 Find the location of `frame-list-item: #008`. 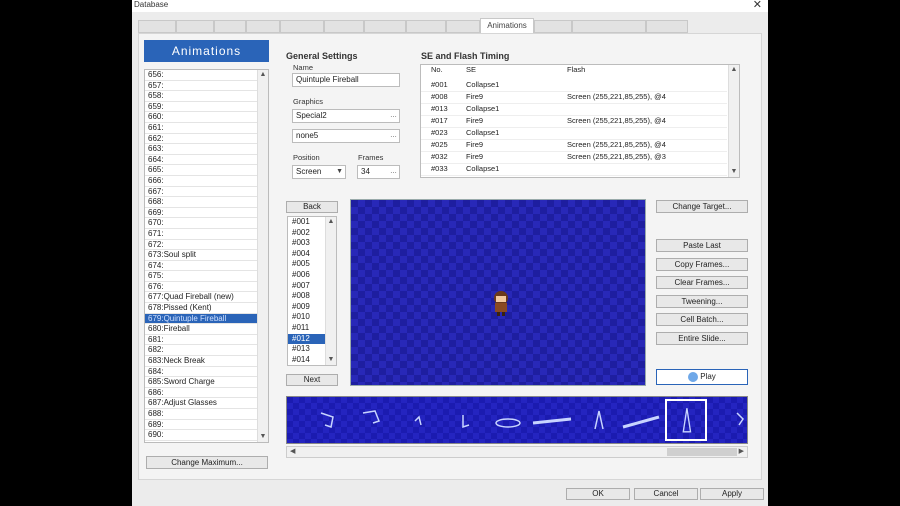

frame-list-item: #008 is located at coordinates (307, 296).